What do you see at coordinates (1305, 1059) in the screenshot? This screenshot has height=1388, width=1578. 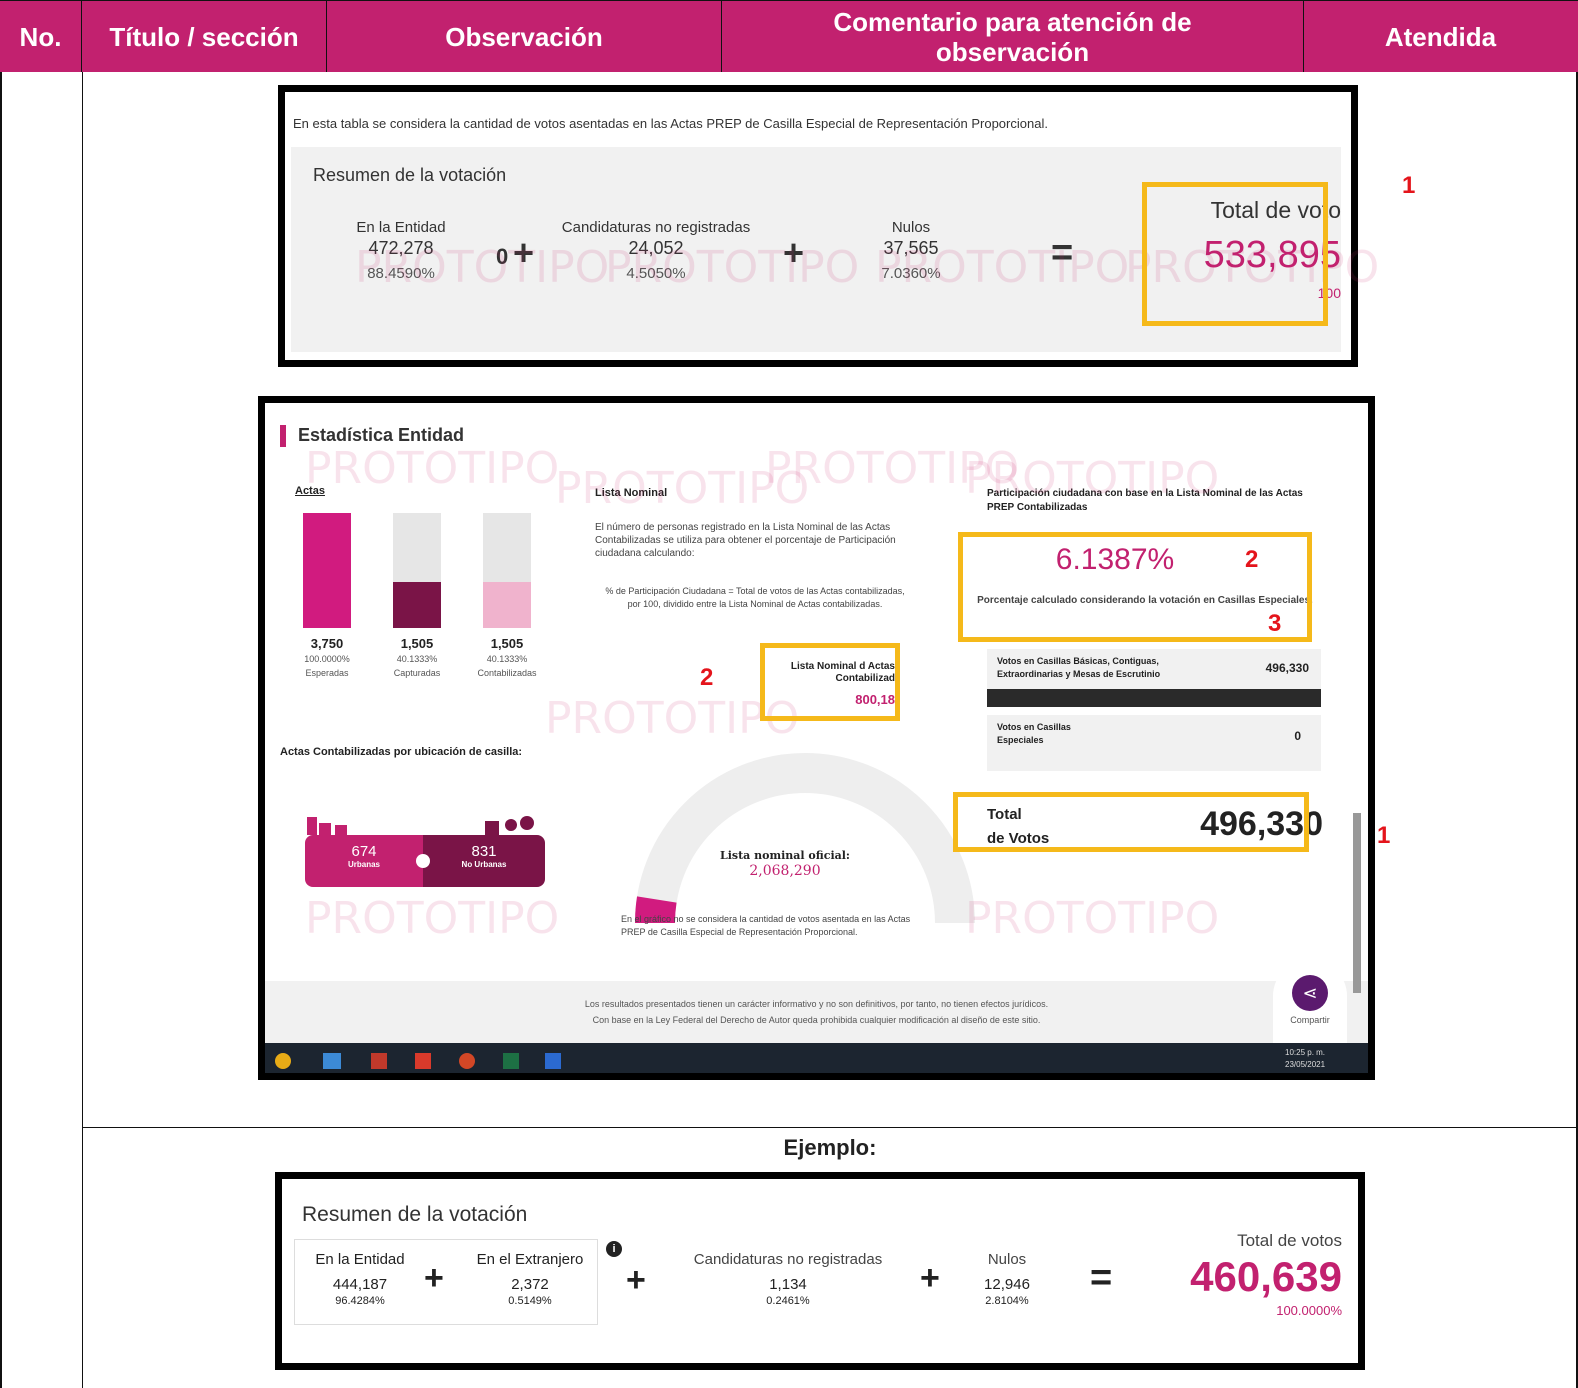 I see `system-clock: 10:25 p. m. 23/05/2021` at bounding box center [1305, 1059].